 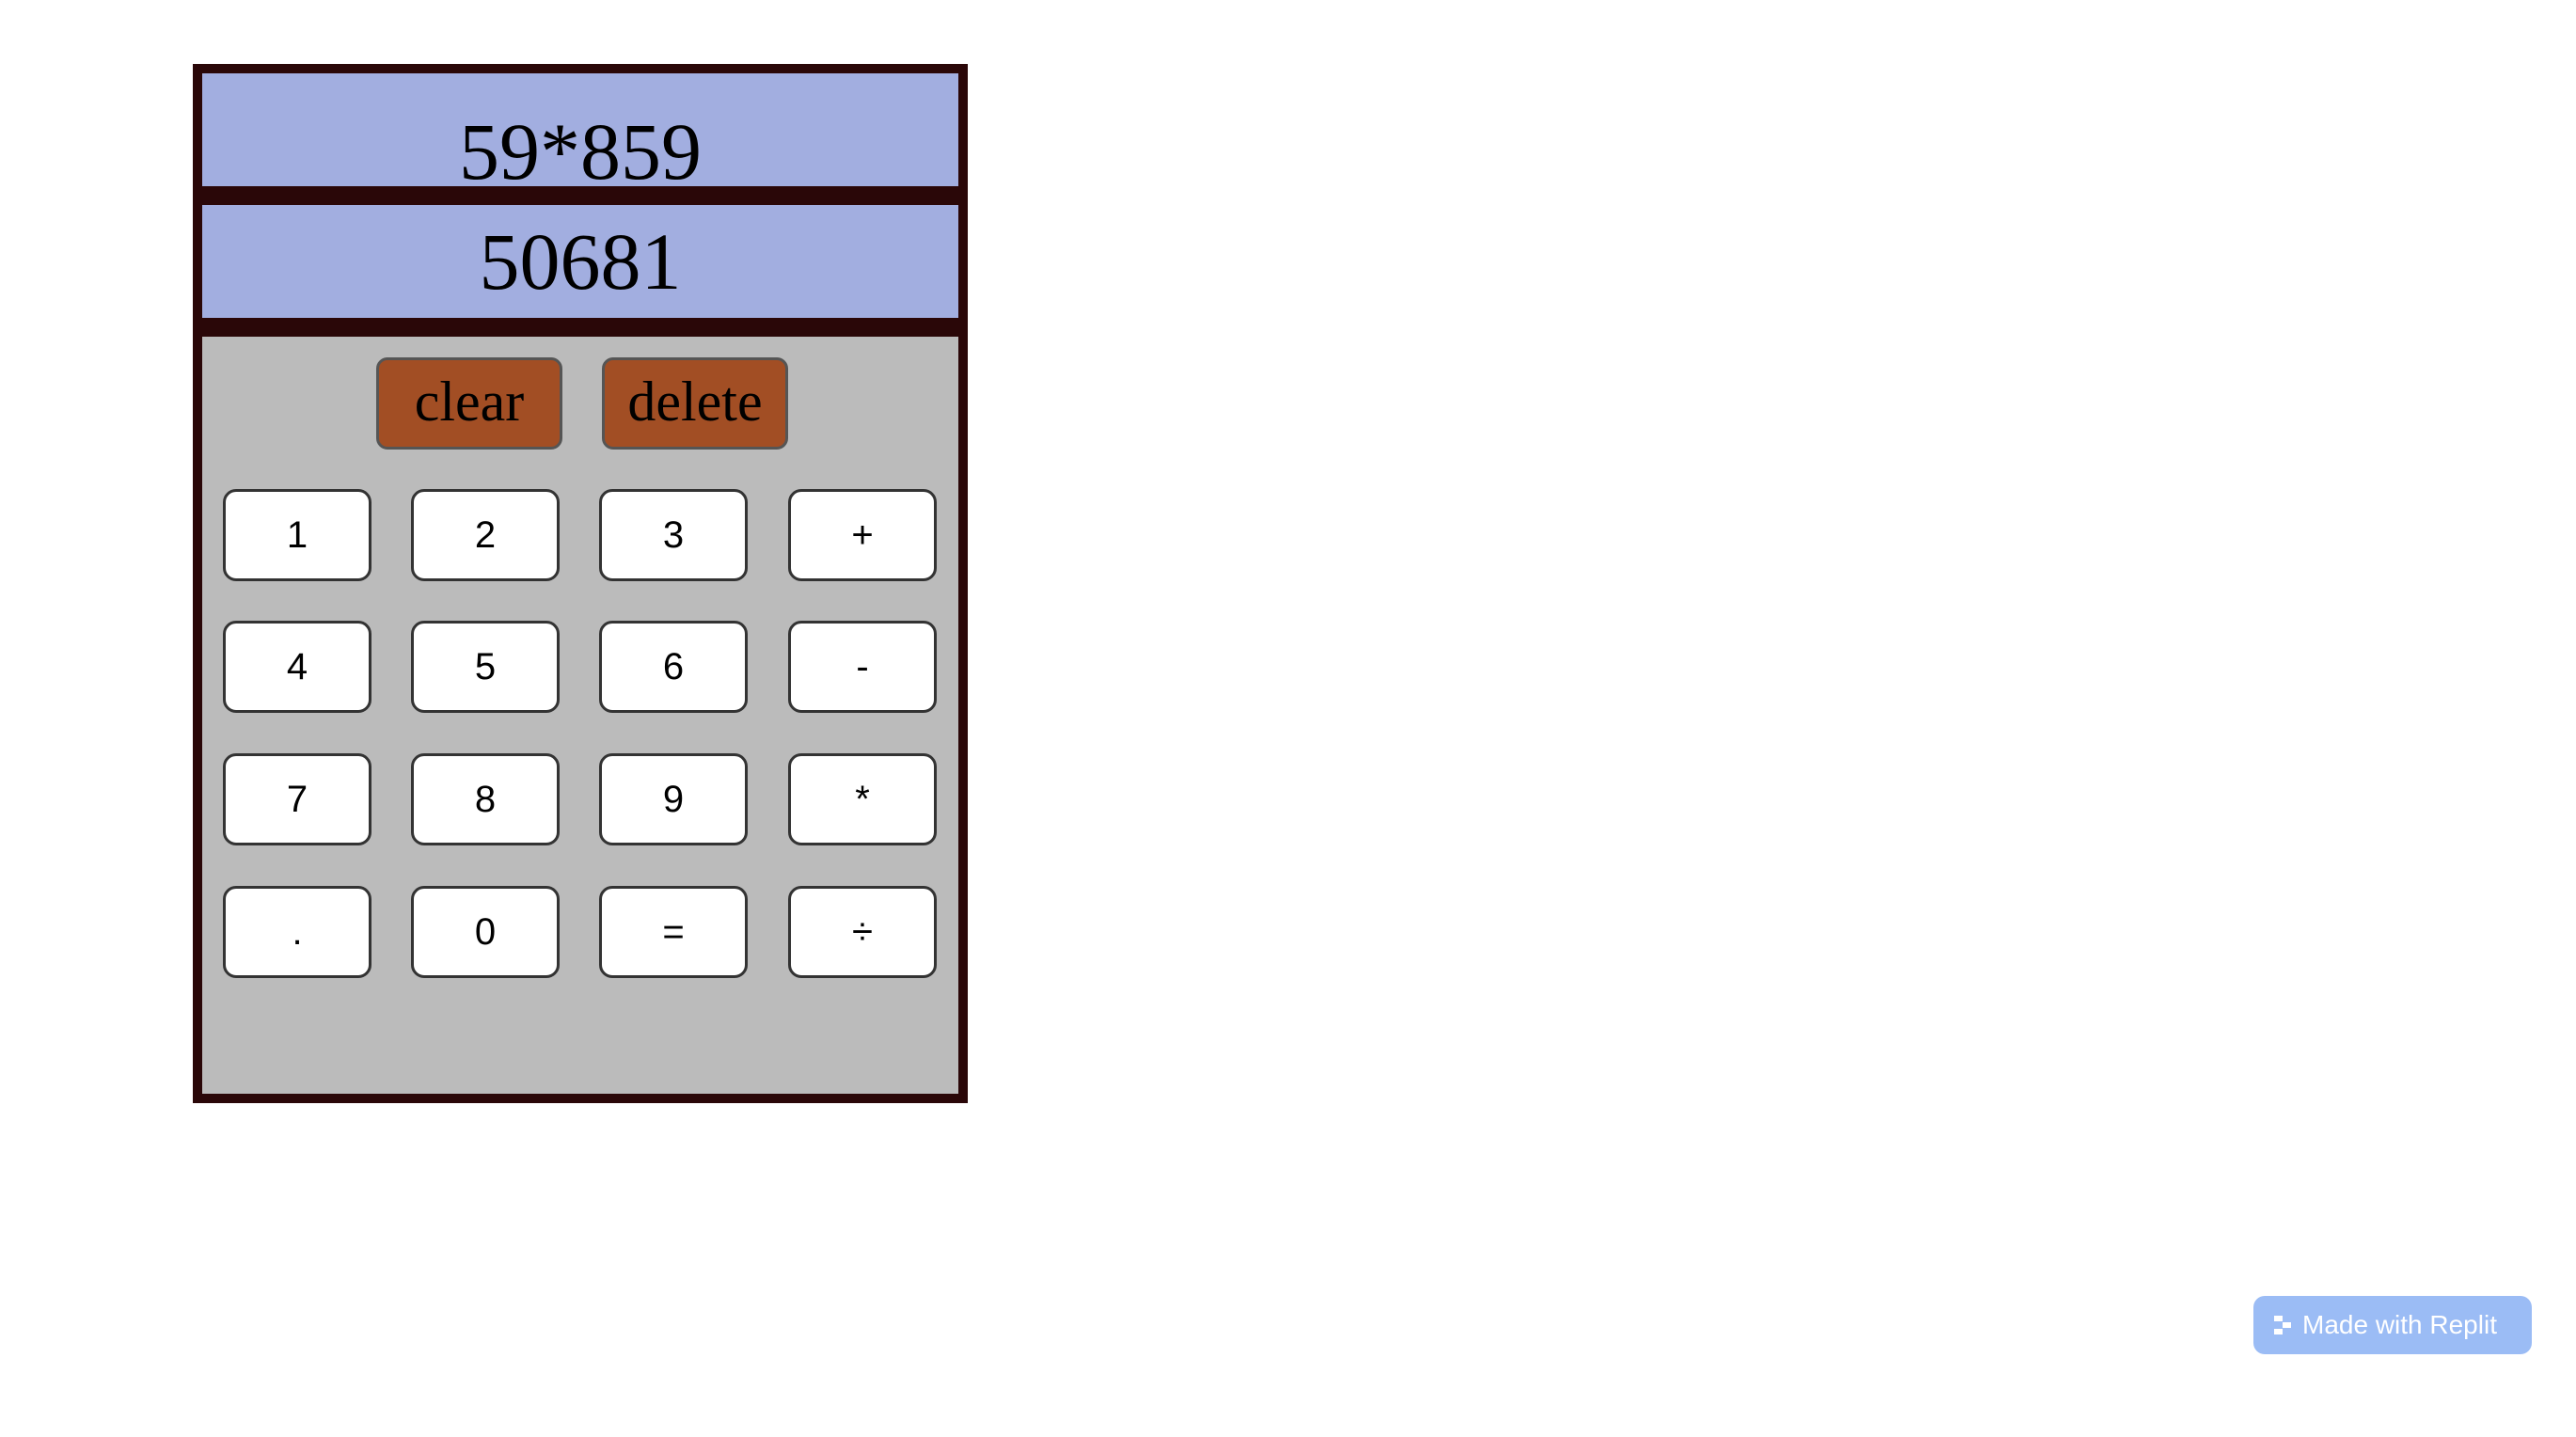 I want to click on plus-button: +, so click(x=862, y=535).